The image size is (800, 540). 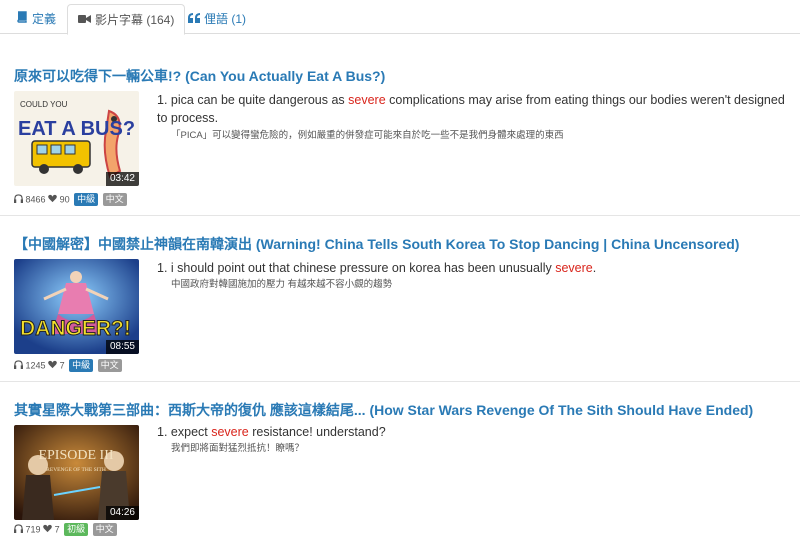 I want to click on video-thumbnail: EPISODE III REVENGE OF THE SITH 04:26, so click(x=76, y=472).